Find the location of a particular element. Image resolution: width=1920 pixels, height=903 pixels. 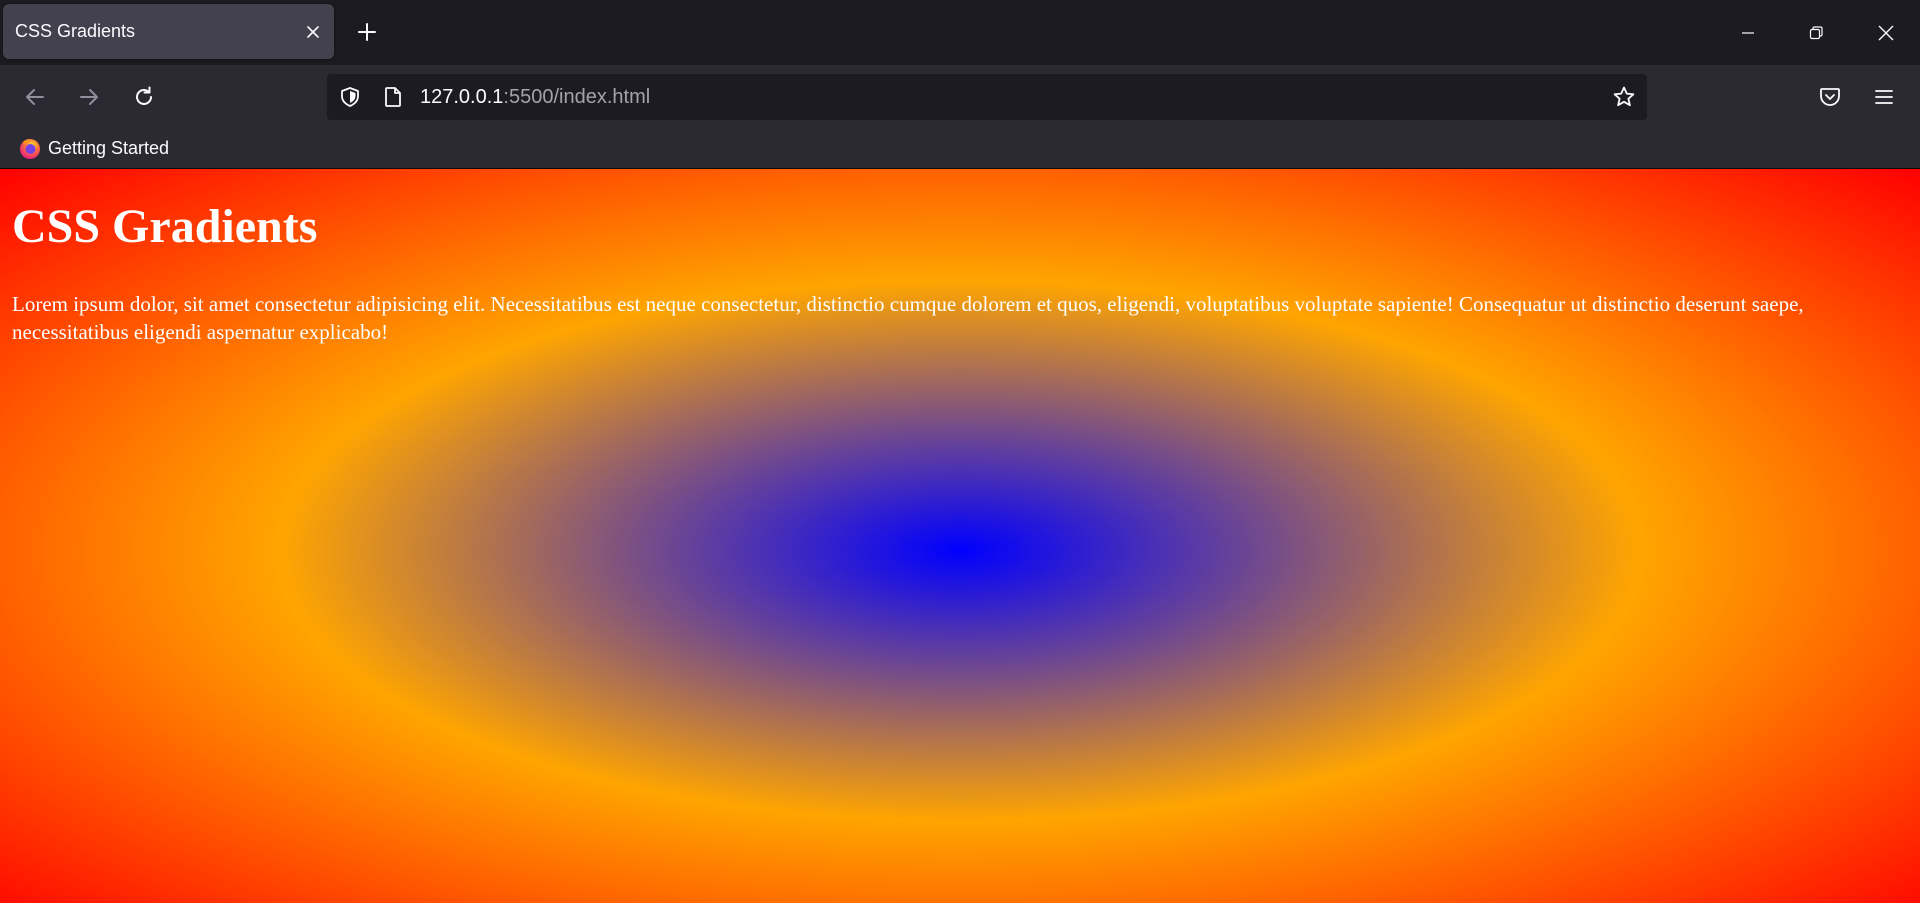

arrow-left-icon is located at coordinates (35, 97).